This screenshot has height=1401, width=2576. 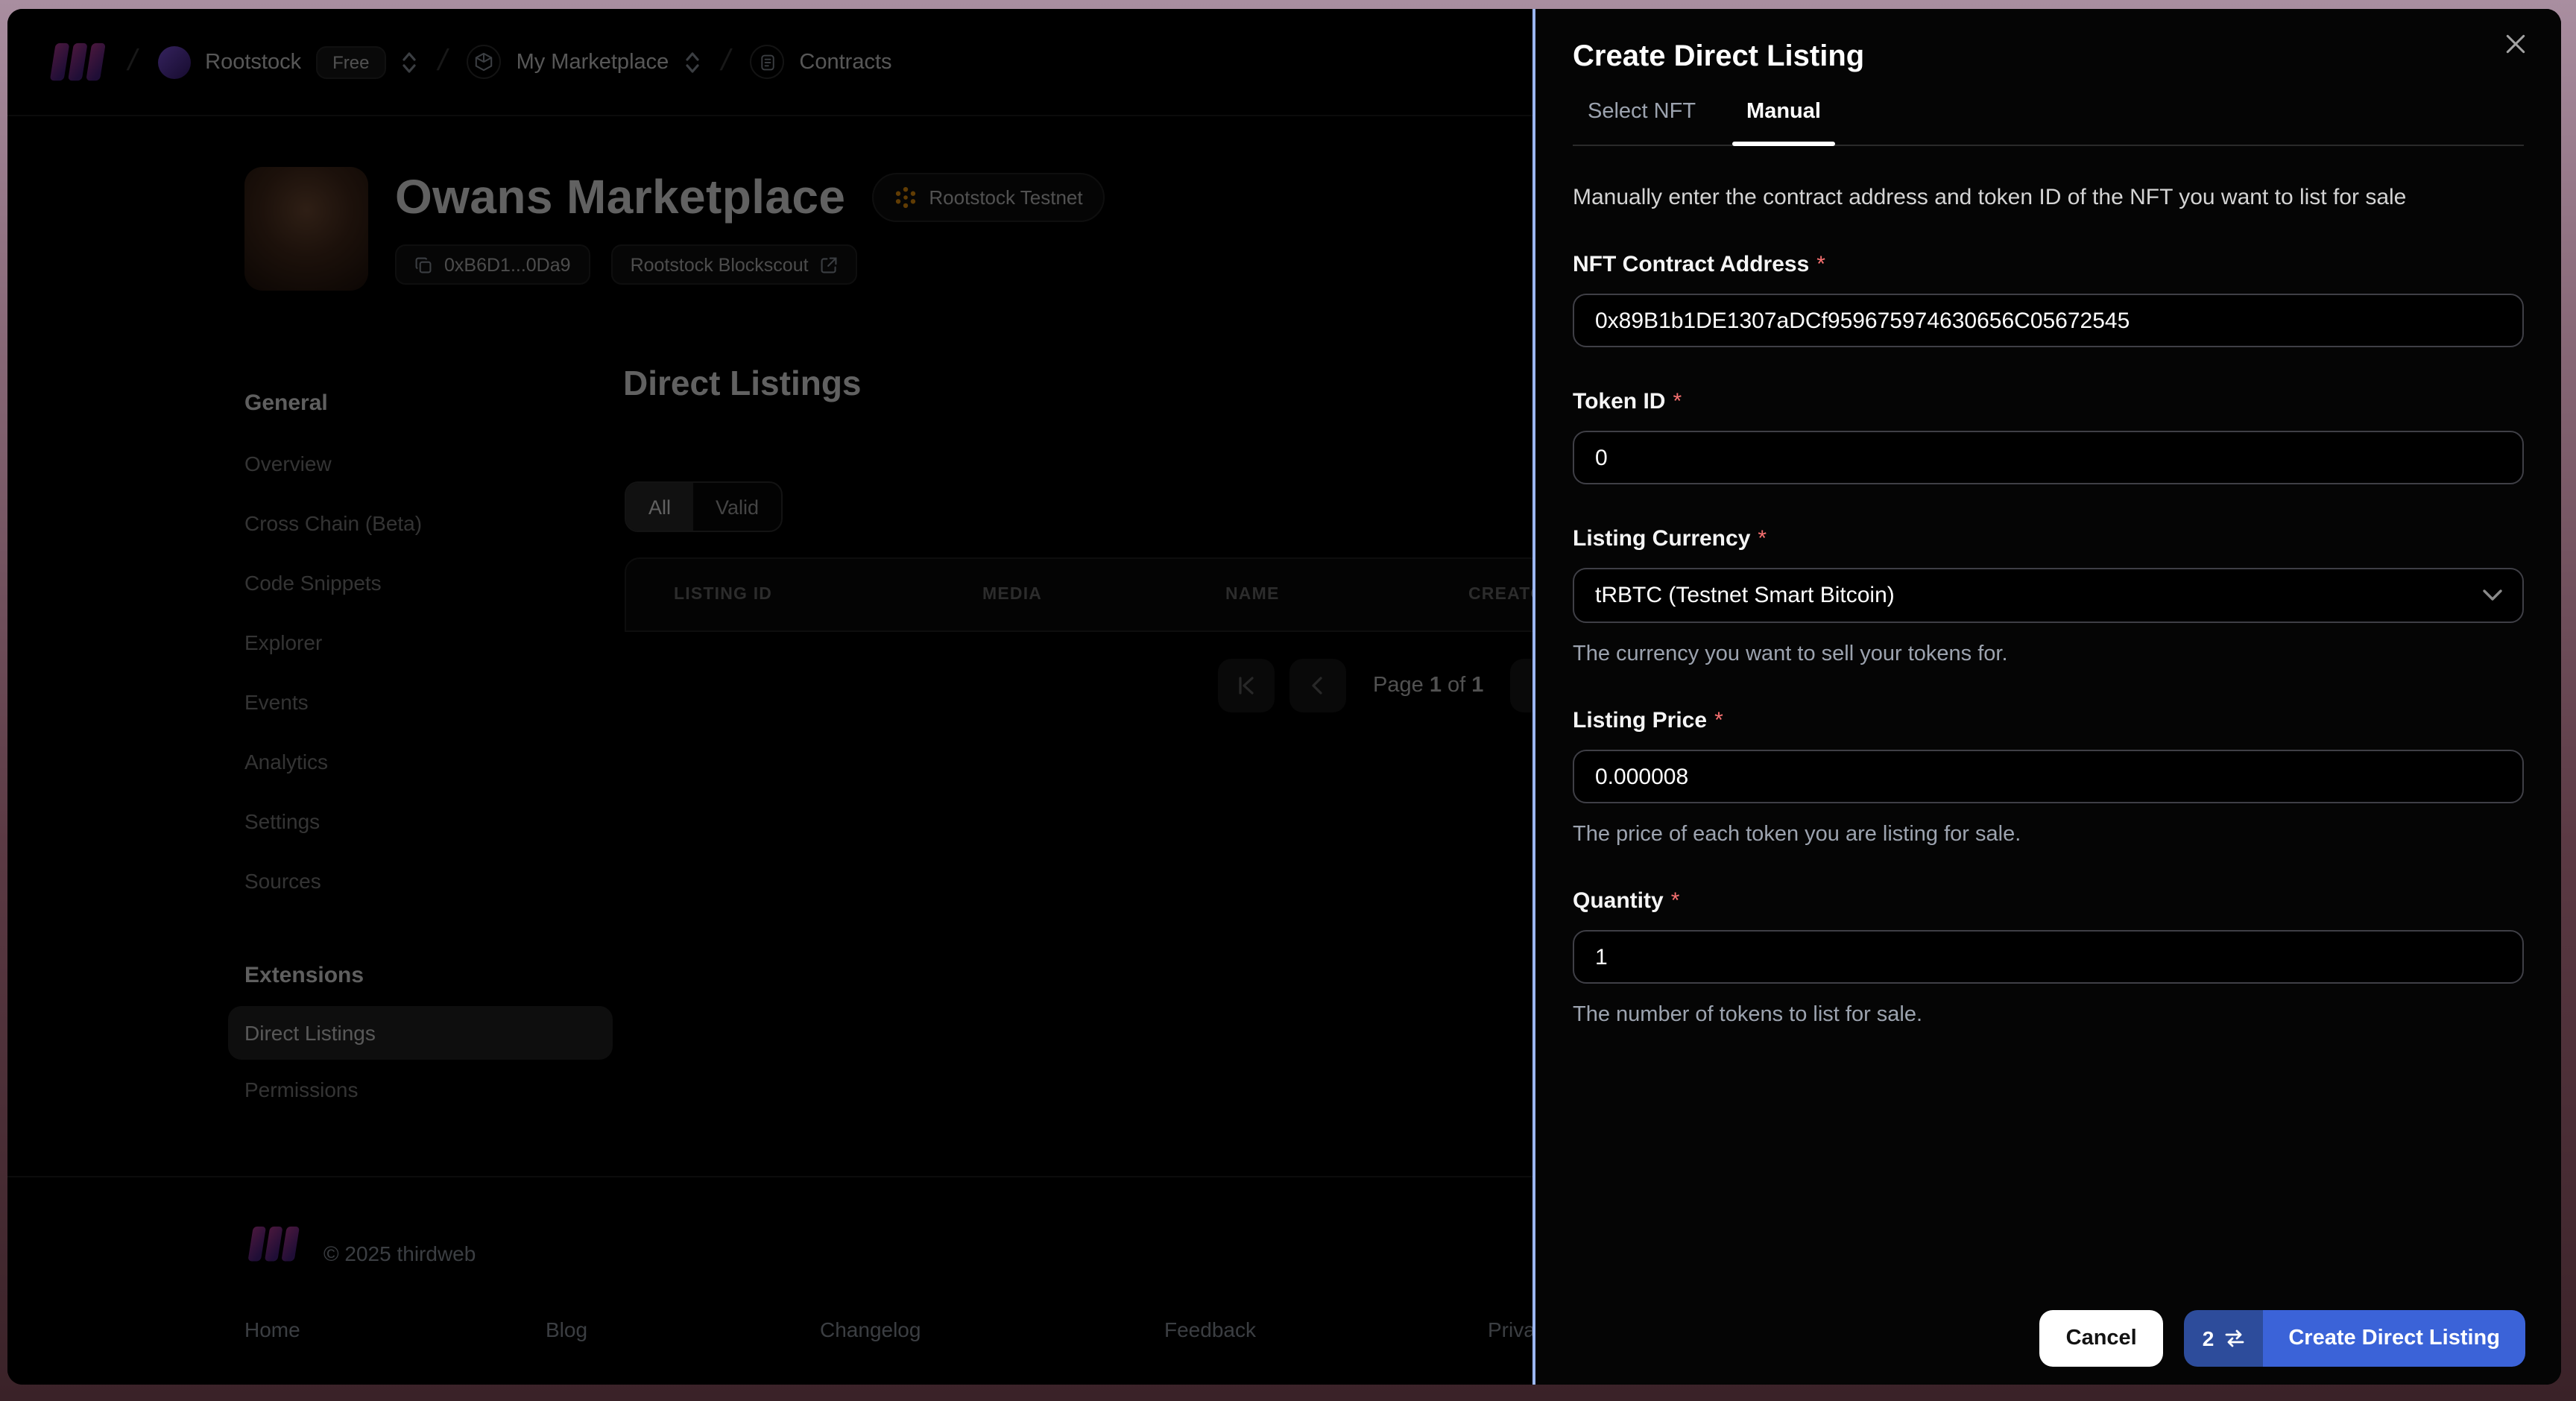 I want to click on drawer-actions: Cancel 2 Create Direct Listing, so click(x=2048, y=1337).